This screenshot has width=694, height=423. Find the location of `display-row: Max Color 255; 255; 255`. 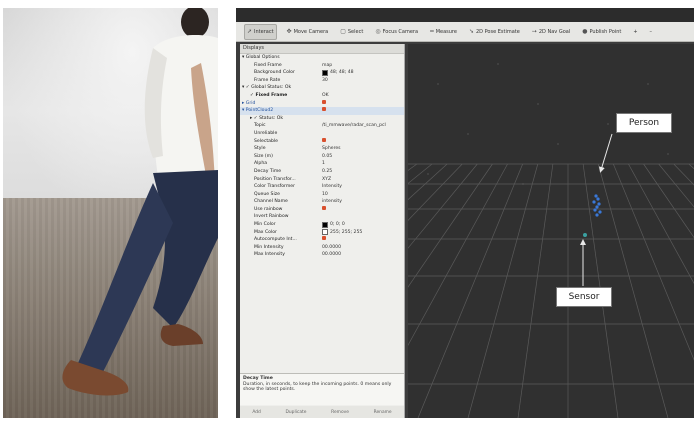

display-row: Max Color 255; 255; 255 is located at coordinates (322, 233).